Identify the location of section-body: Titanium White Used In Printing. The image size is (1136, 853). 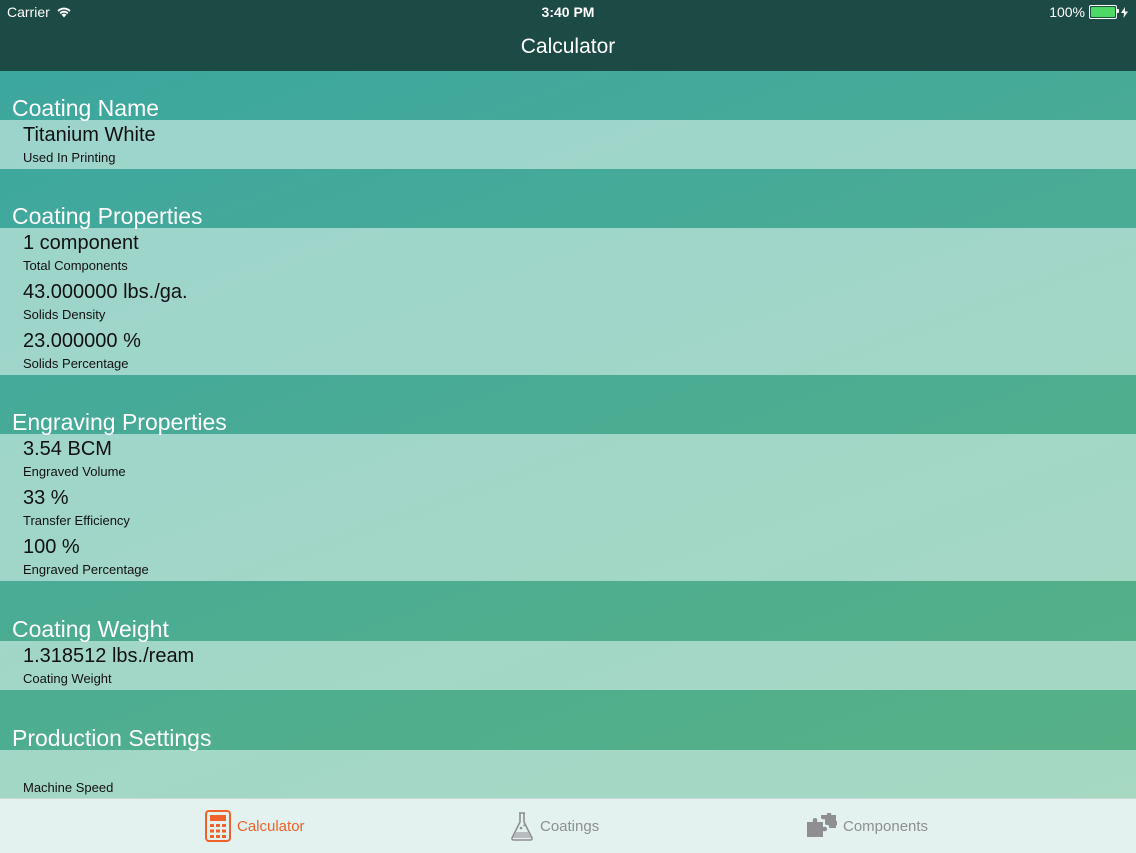
(568, 144).